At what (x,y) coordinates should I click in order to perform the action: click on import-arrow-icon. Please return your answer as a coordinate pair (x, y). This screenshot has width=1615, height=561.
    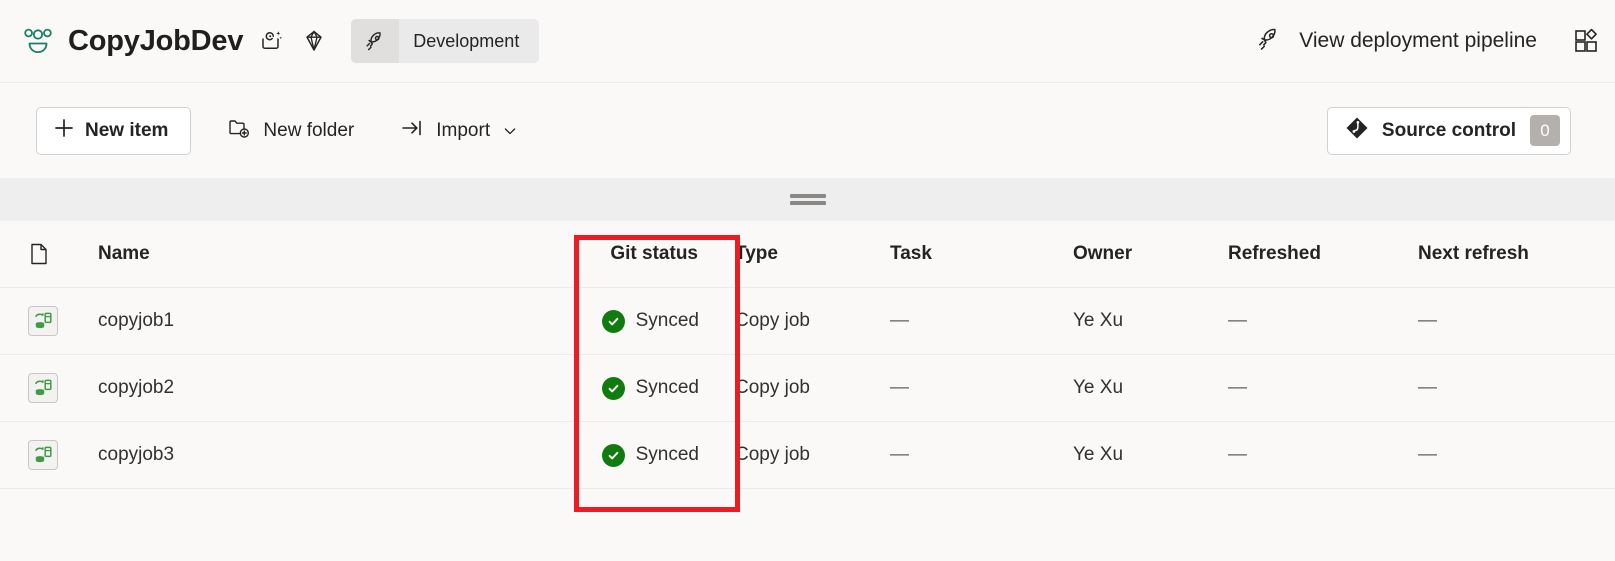
    Looking at the image, I should click on (412, 130).